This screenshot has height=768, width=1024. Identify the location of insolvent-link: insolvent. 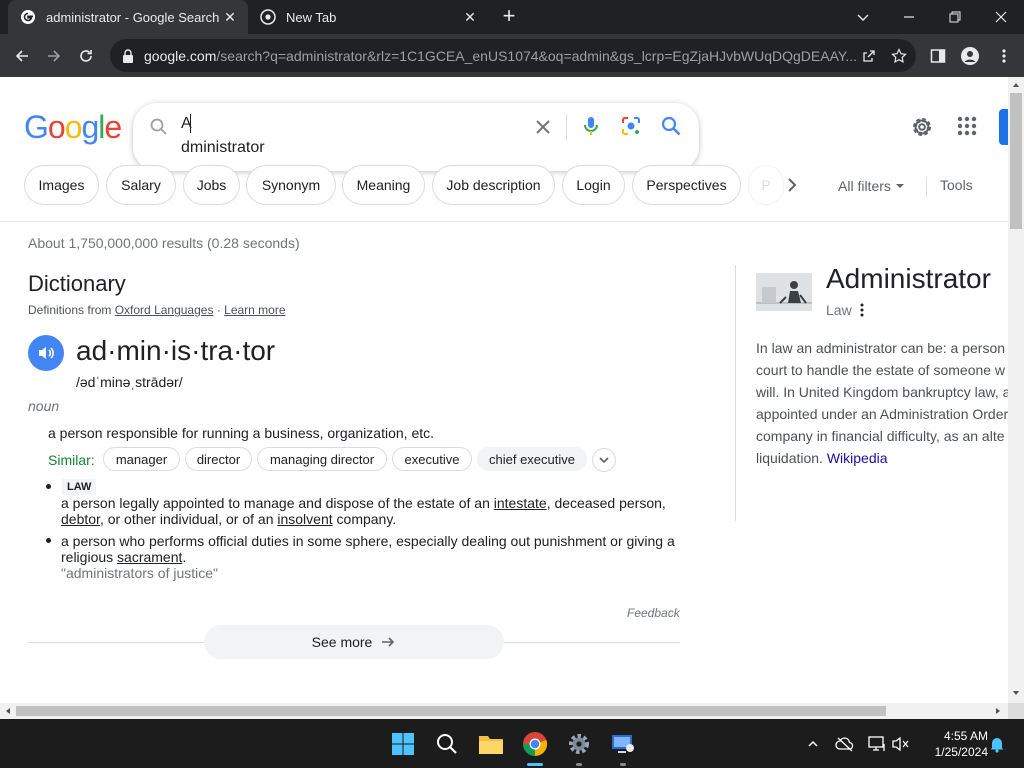
(304, 519).